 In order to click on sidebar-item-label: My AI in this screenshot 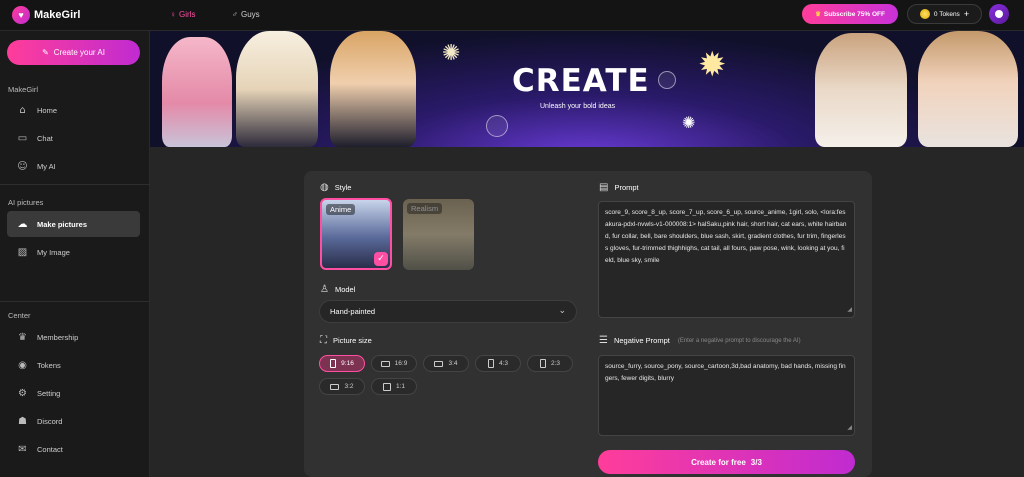, I will do `click(46, 166)`.